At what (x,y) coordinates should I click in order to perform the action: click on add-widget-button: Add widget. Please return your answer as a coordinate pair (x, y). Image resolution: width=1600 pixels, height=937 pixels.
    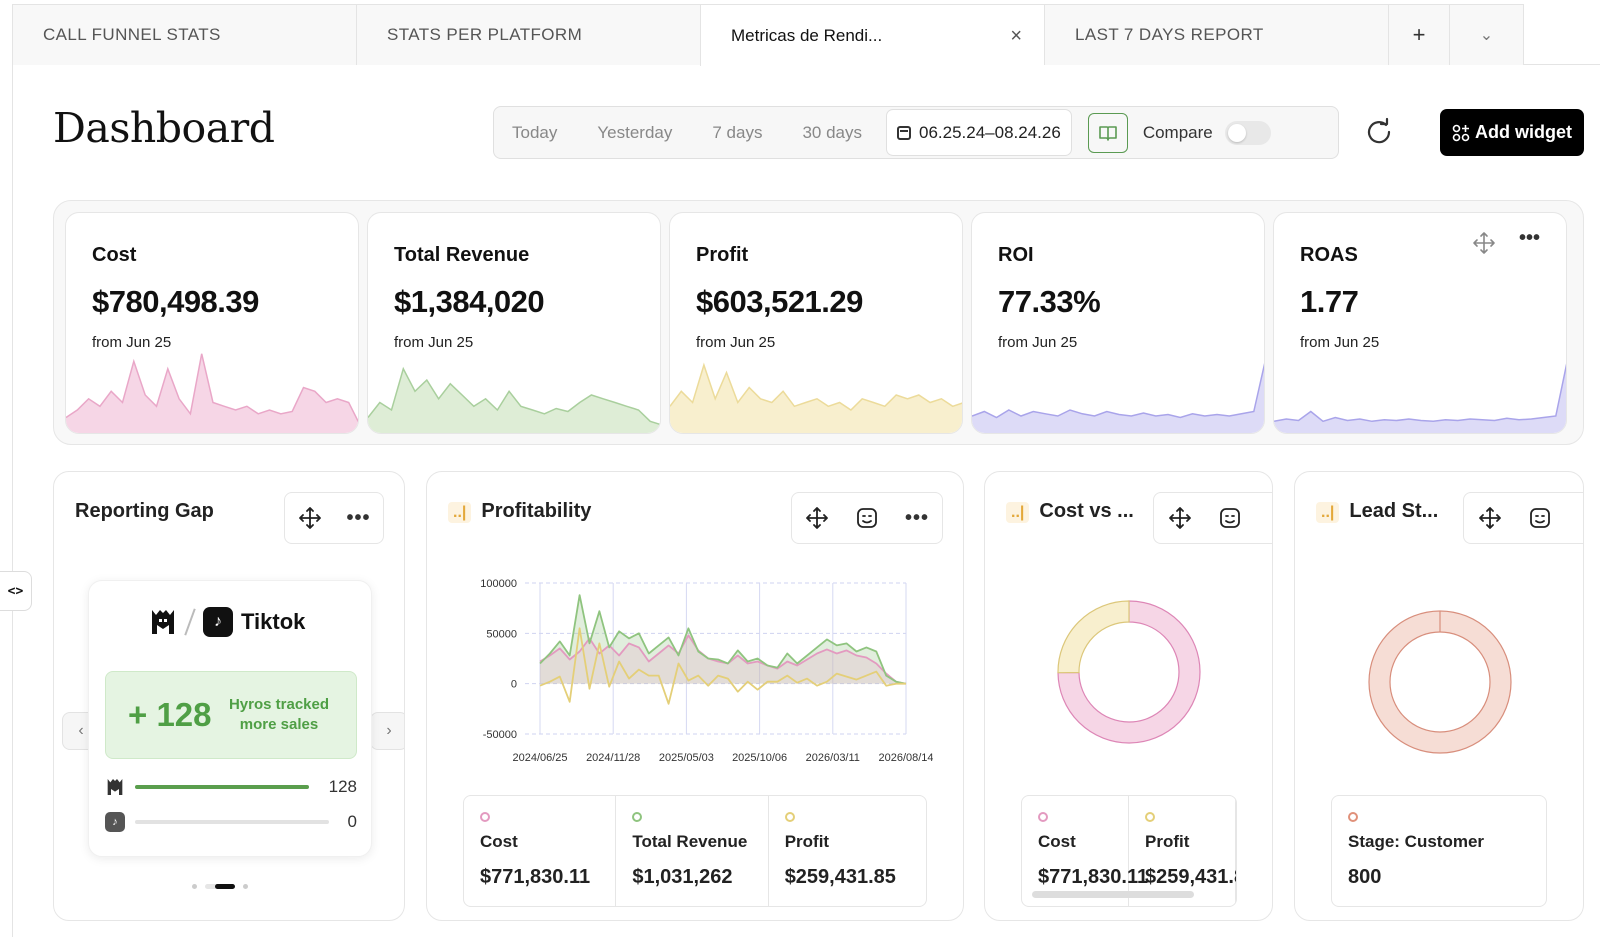
    Looking at the image, I should click on (1512, 132).